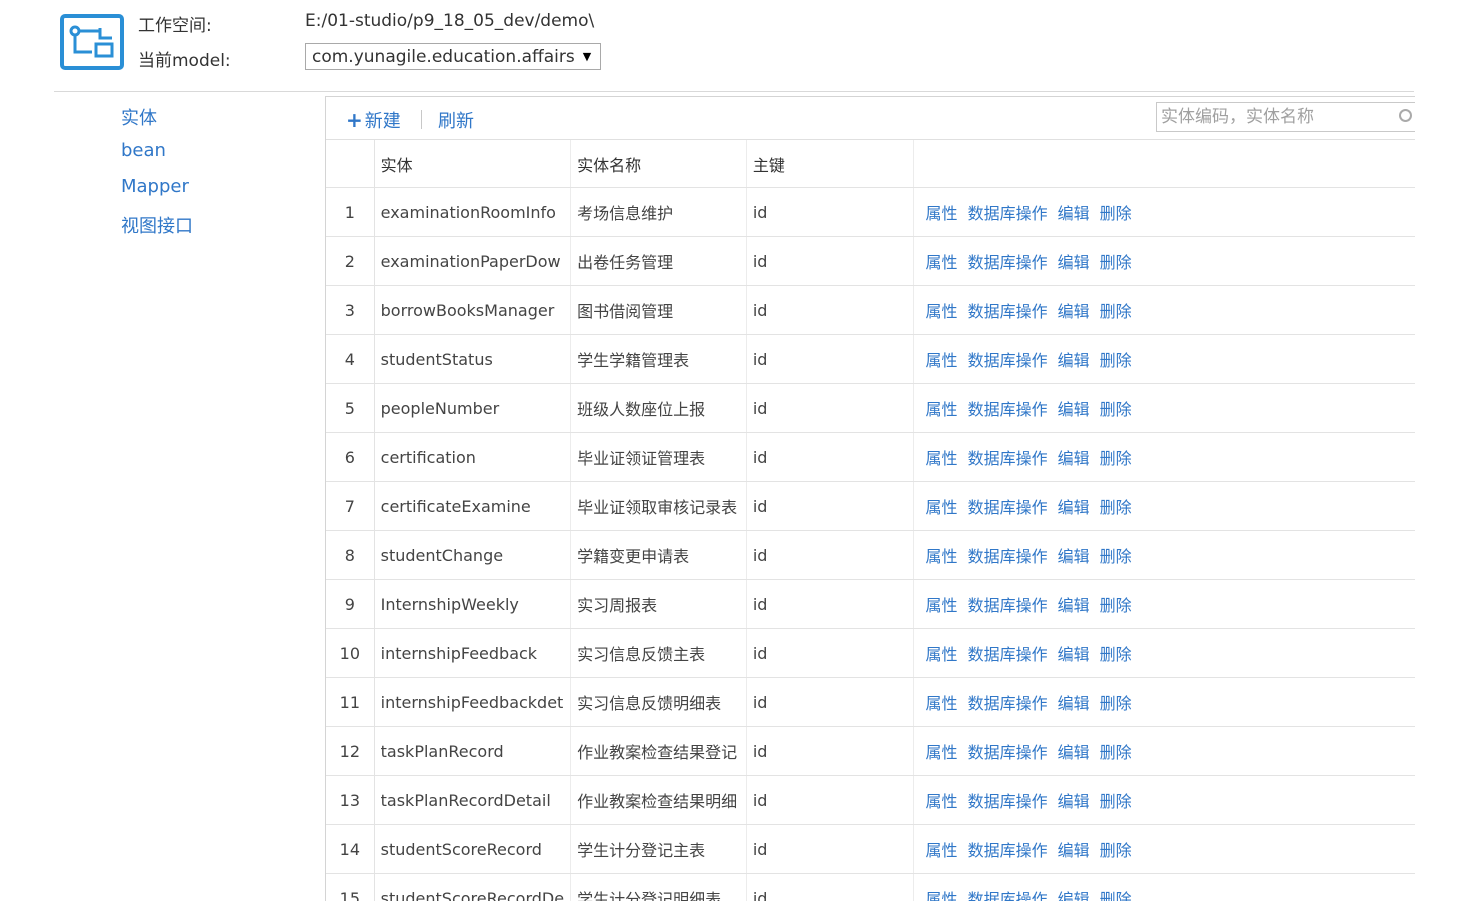 Image resolution: width=1469 pixels, height=901 pixels. I want to click on entity-name-cell: 学生计分登记主表, so click(659, 849).